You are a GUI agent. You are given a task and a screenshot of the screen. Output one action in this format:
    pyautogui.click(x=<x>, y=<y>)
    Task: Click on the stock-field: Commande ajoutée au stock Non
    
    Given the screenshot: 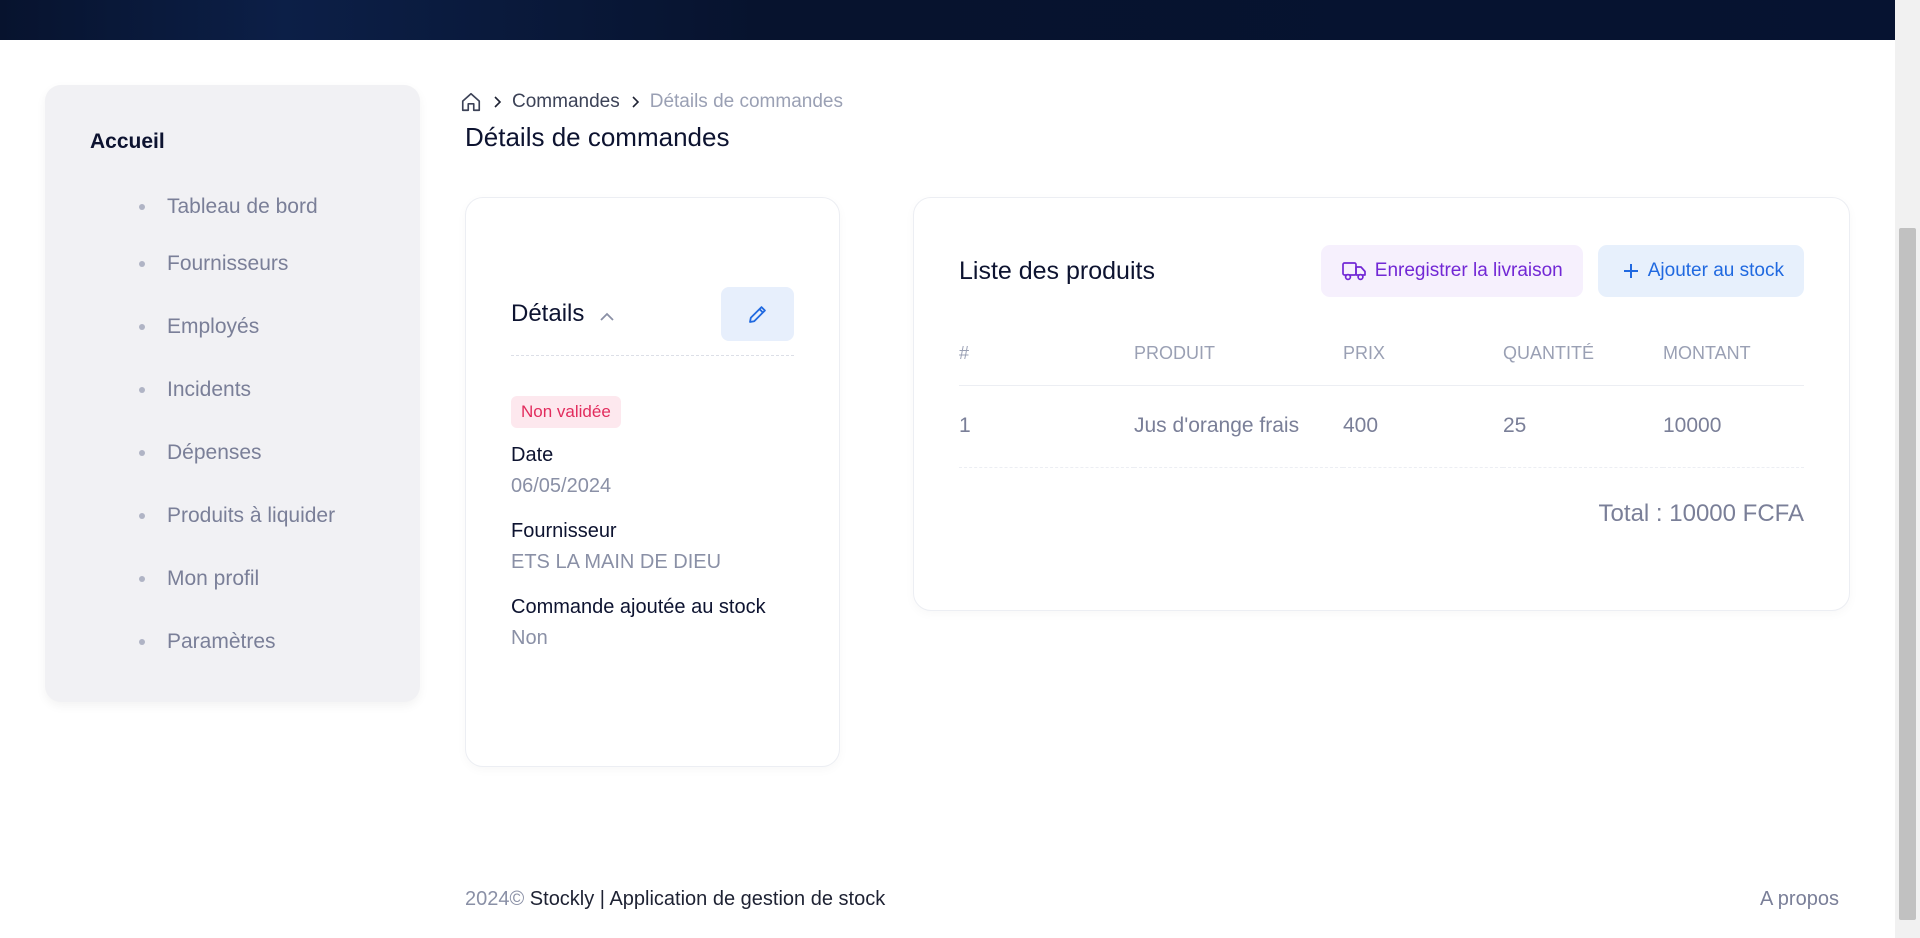 What is the action you would take?
    pyautogui.click(x=652, y=623)
    